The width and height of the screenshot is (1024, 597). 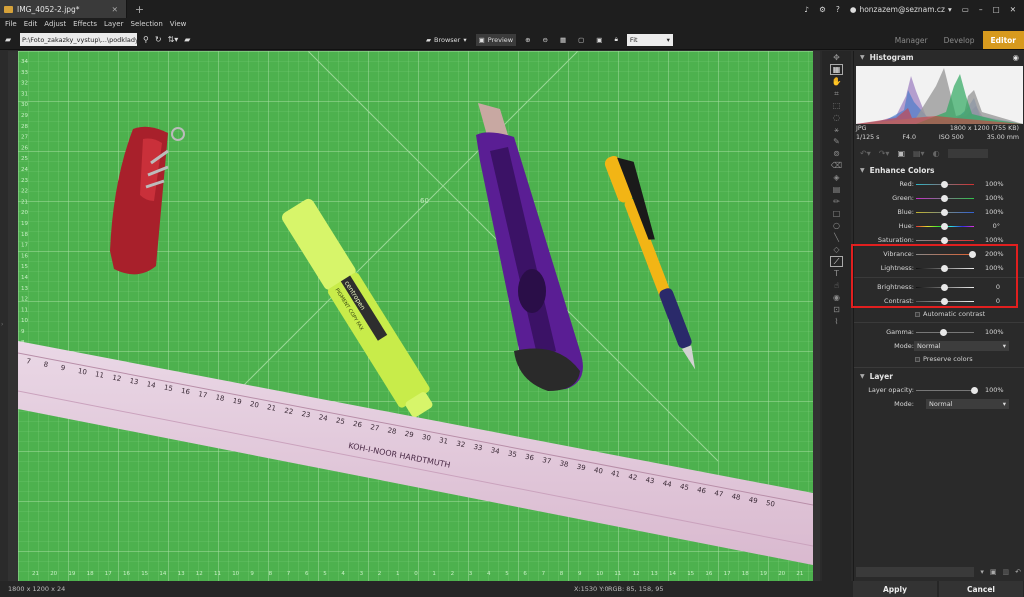 What do you see at coordinates (965, 9) in the screenshot?
I see `window-restore-icon: ▭` at bounding box center [965, 9].